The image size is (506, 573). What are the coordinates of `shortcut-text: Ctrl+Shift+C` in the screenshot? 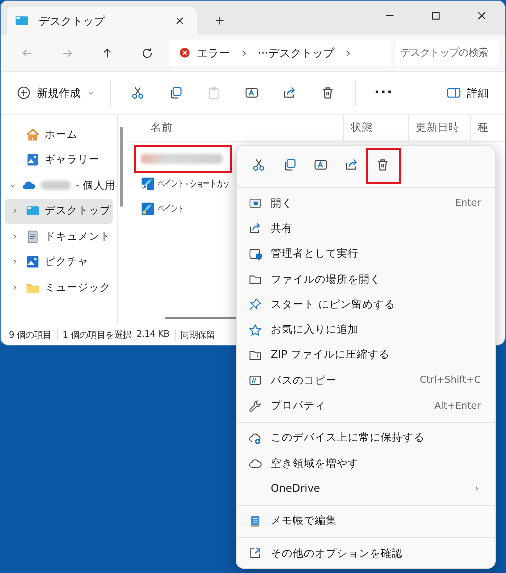 It's located at (450, 380).